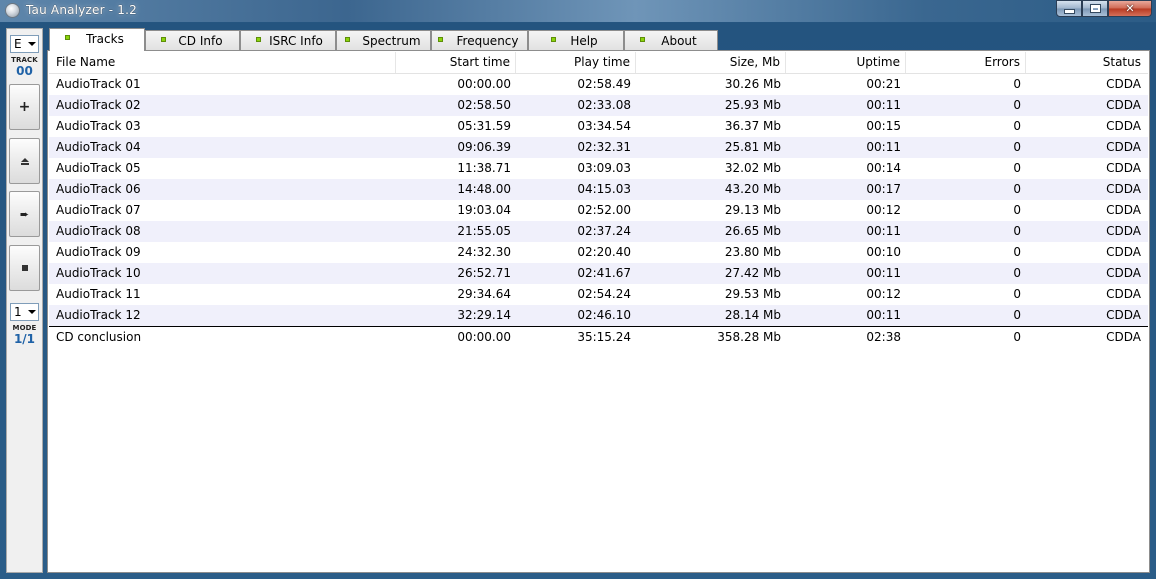 This screenshot has width=1156, height=579. Describe the element at coordinates (24, 326) in the screenshot. I see `mode-panel: 1 MODE 1/1` at that location.